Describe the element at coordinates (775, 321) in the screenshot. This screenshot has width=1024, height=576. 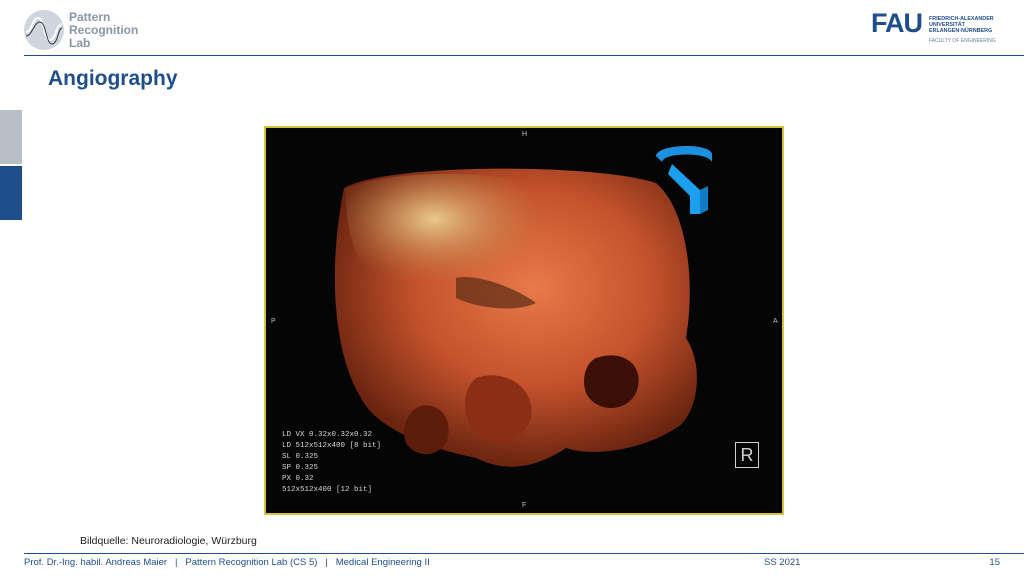
I see `marker-right: A` at that location.